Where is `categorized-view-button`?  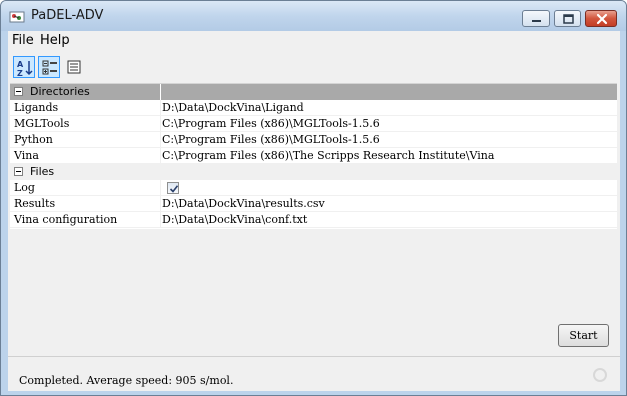
categorized-view-button is located at coordinates (49, 67).